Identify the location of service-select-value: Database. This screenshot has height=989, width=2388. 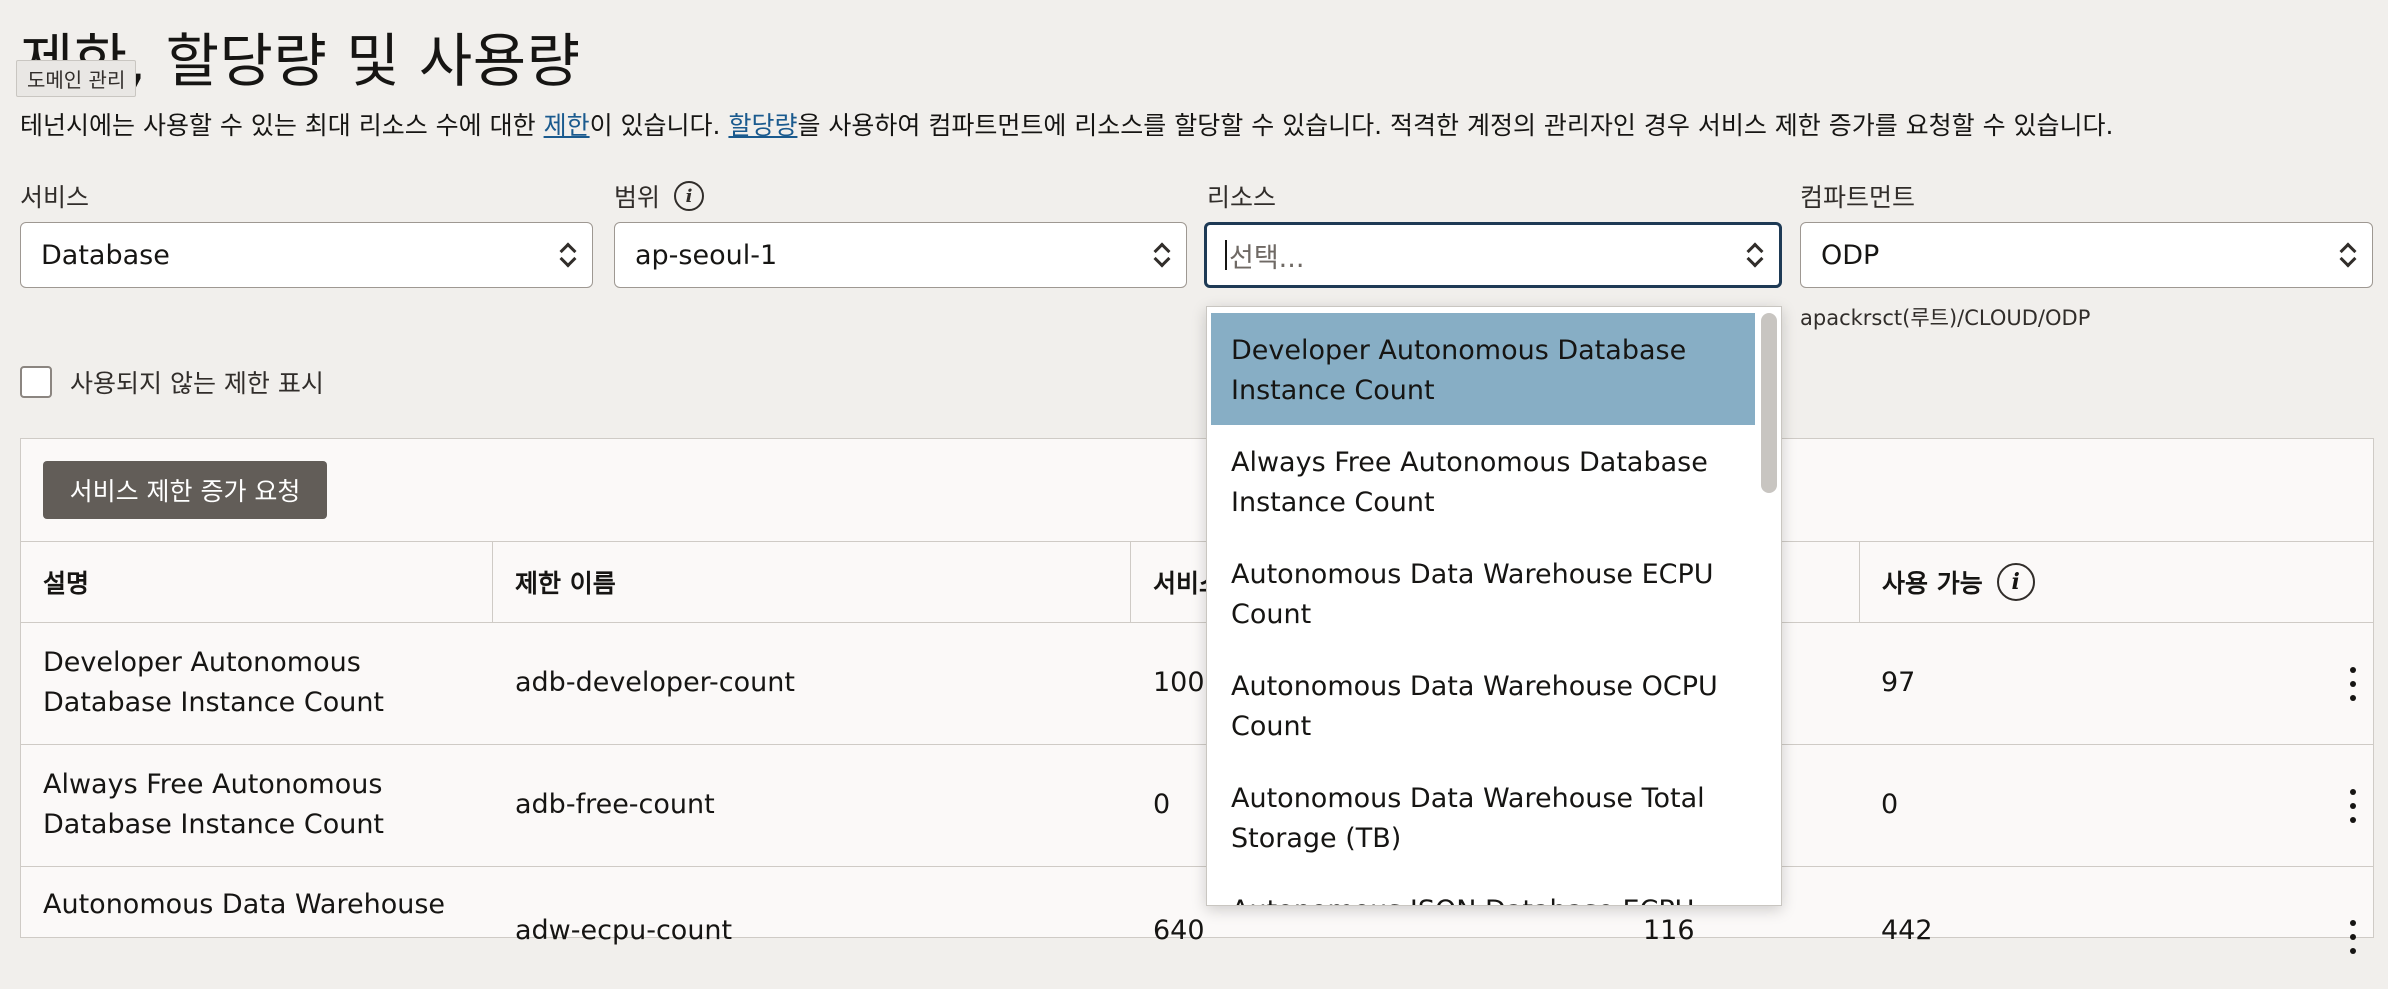
(105, 255).